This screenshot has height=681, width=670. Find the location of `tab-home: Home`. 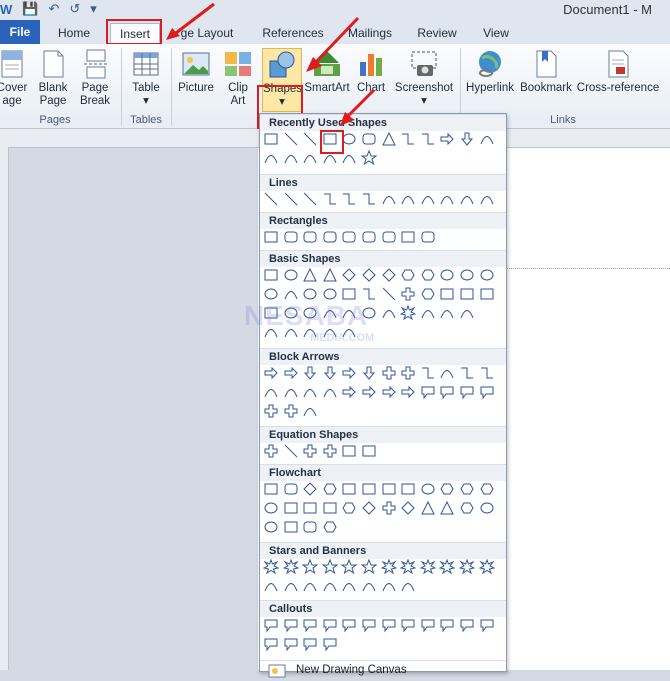

tab-home: Home is located at coordinates (74, 33).